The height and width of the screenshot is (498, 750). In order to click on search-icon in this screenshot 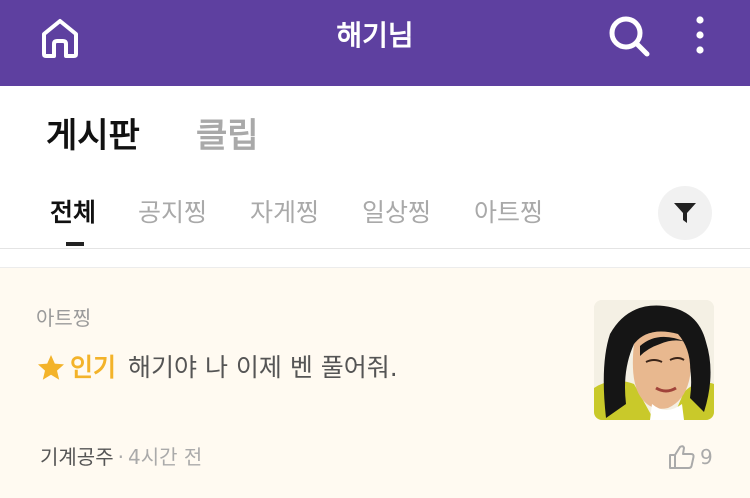, I will do `click(629, 36)`.